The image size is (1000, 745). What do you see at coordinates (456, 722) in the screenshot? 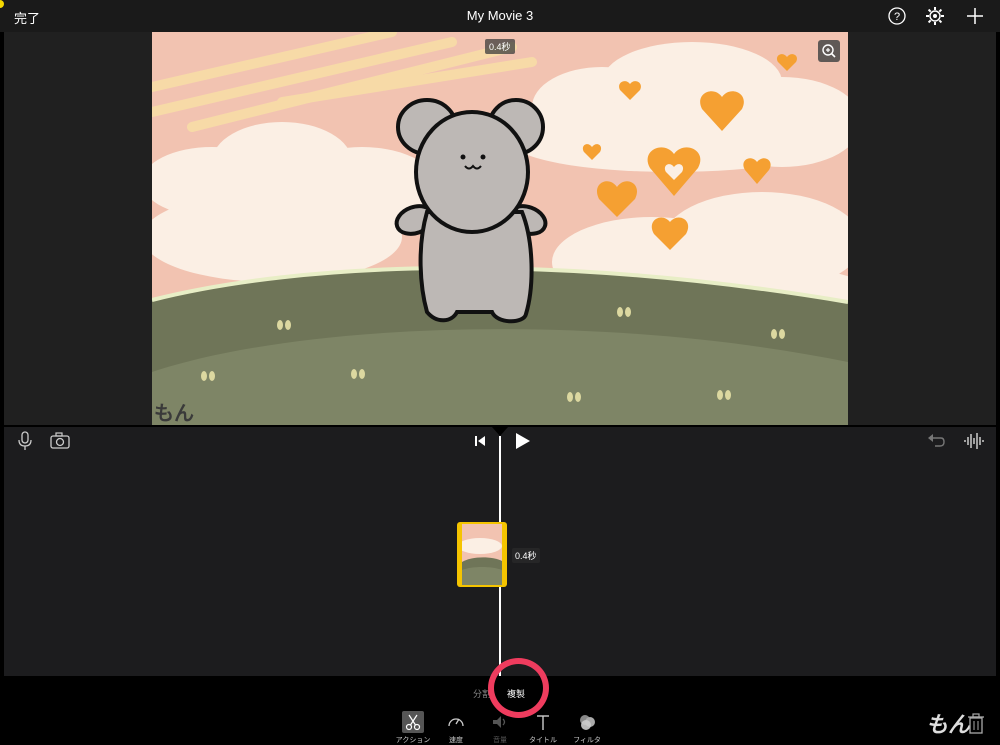
I see `speedometer-icon` at bounding box center [456, 722].